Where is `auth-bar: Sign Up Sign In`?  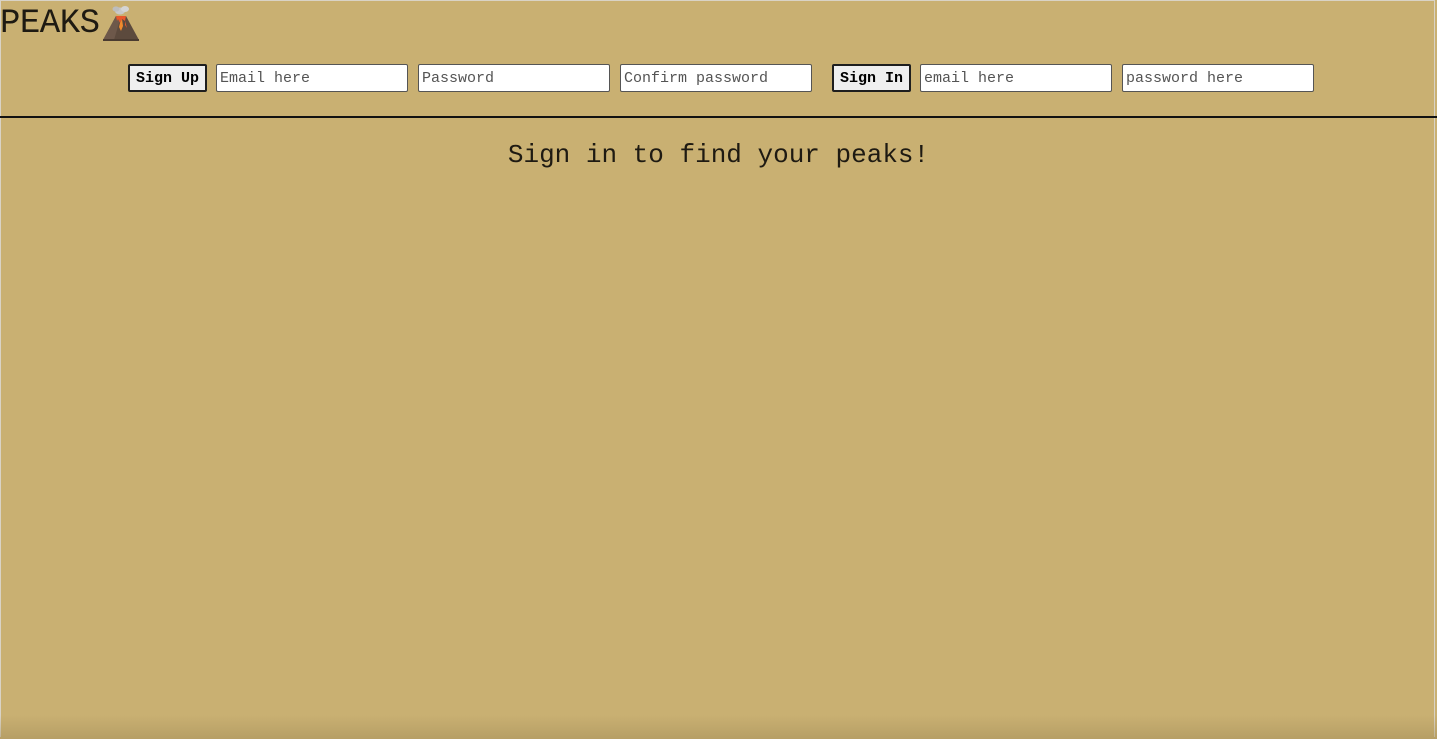
auth-bar: Sign Up Sign In is located at coordinates (721, 78).